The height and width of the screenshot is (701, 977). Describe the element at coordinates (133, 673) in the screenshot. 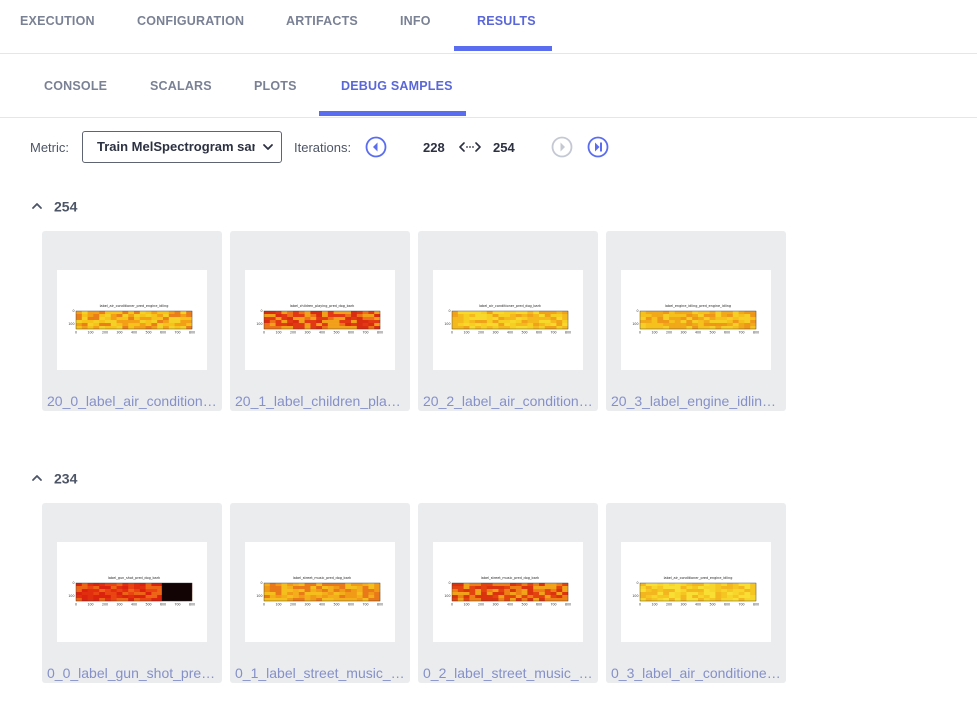

I see `sample-label: 0_0_label_gun_shot_pred_dog_bark` at that location.